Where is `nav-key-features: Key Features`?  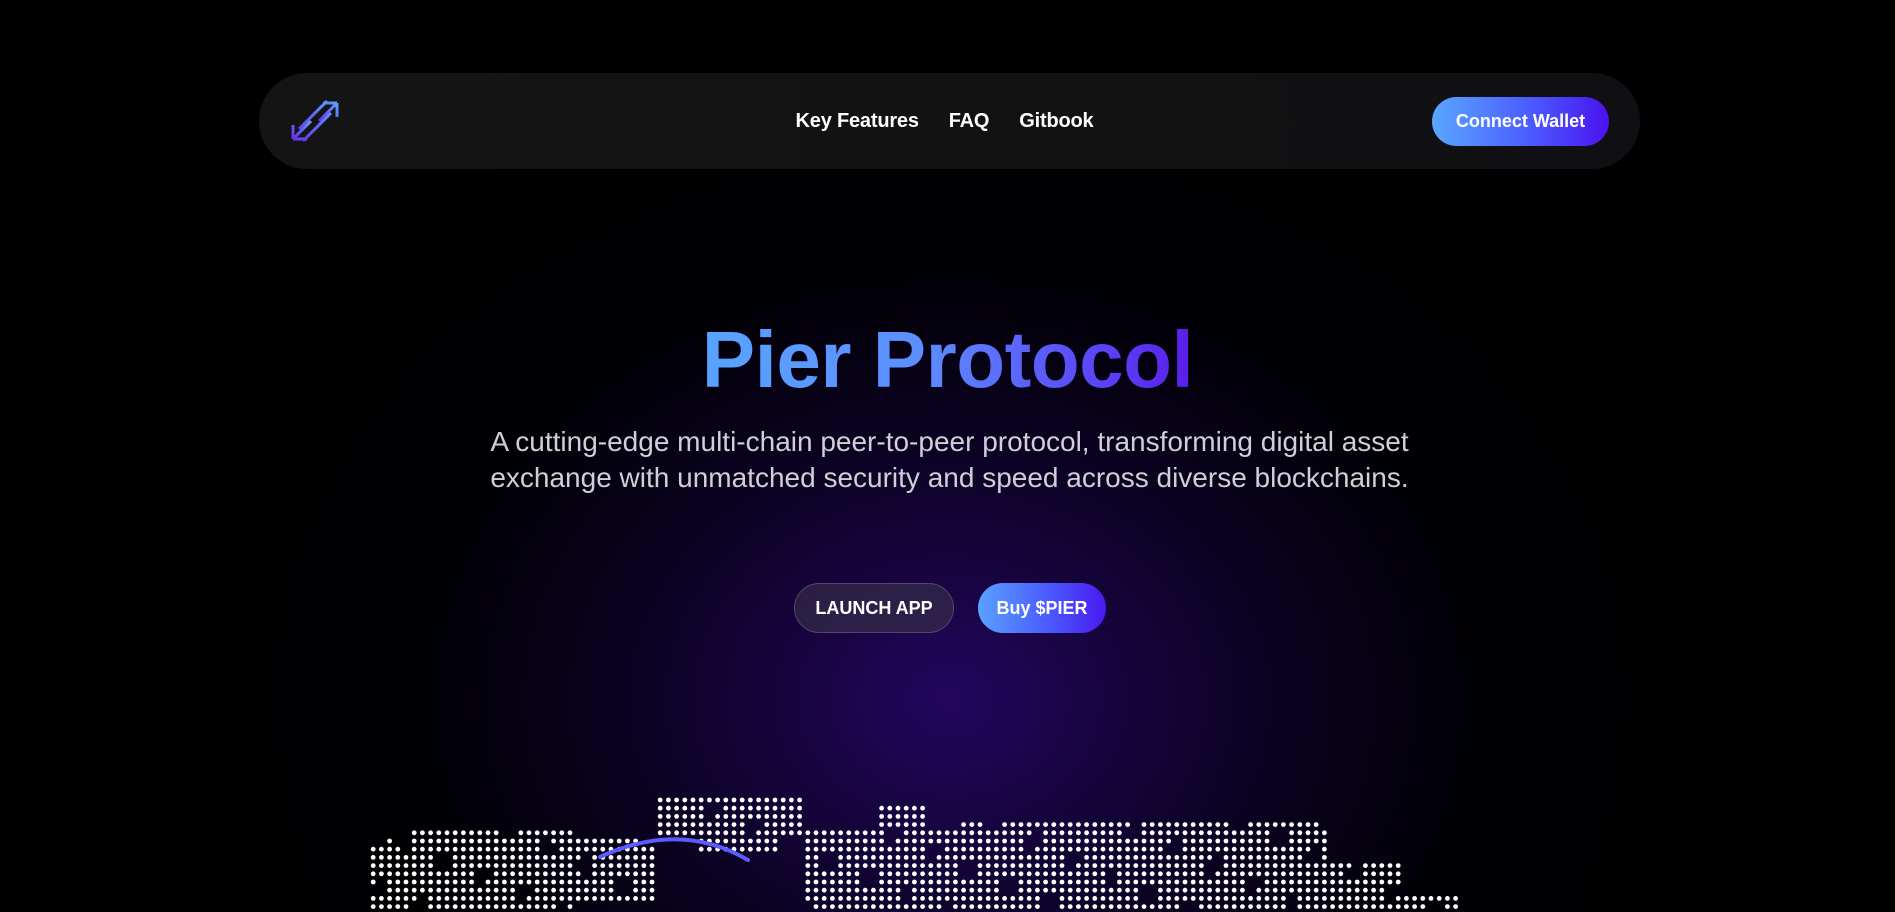 nav-key-features: Key Features is located at coordinates (857, 121).